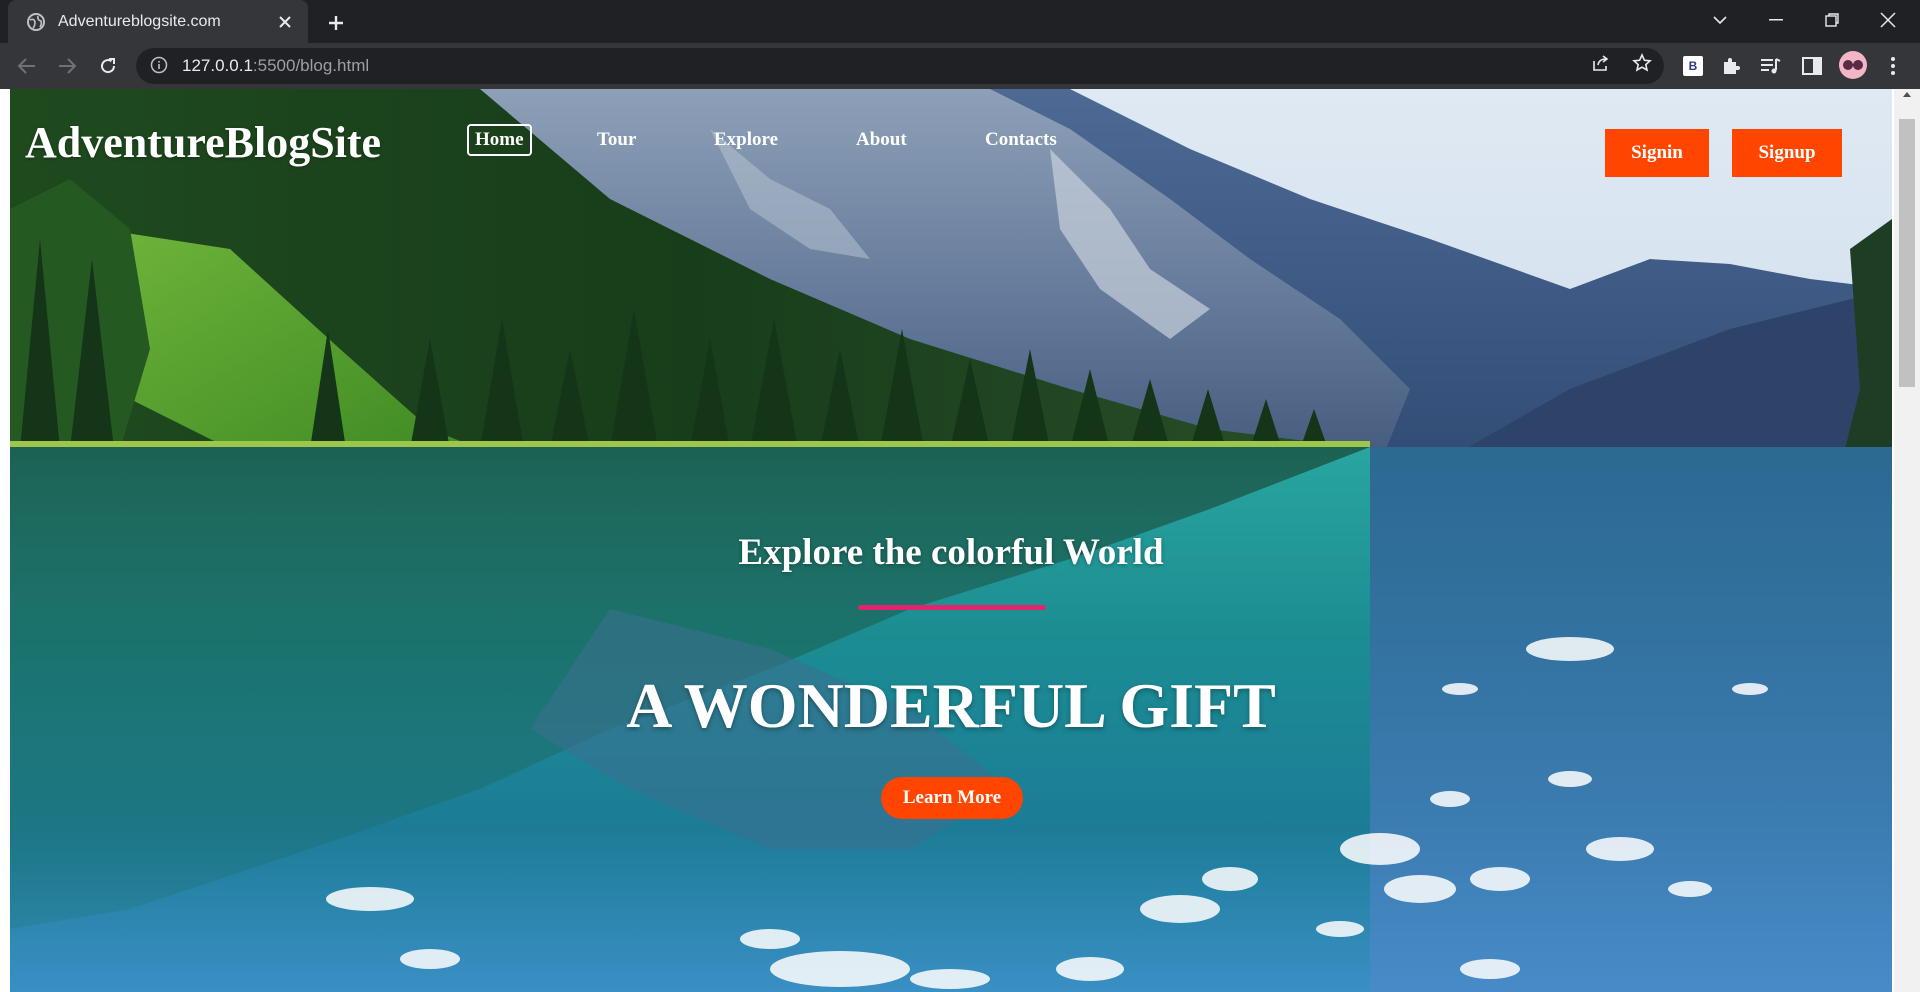  I want to click on hero-subtitle: Explore the colorful World, so click(951, 552).